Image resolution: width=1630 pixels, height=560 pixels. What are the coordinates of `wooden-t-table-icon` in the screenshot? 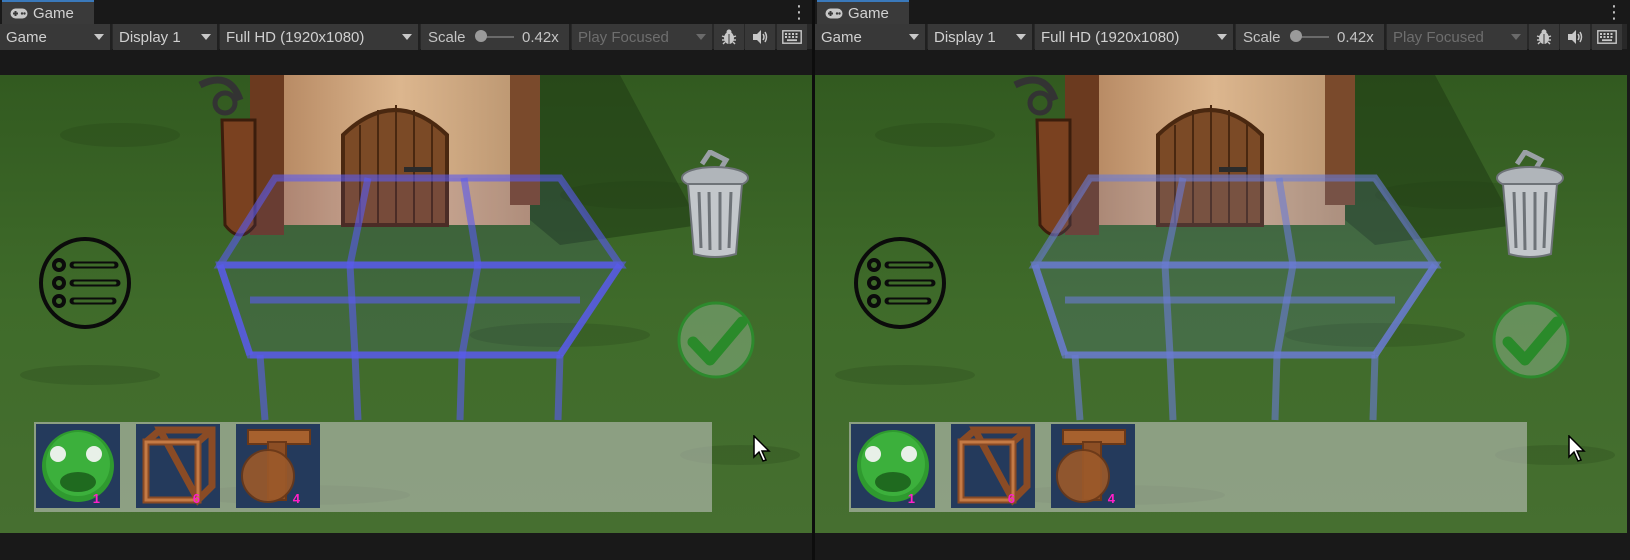 It's located at (276, 466).